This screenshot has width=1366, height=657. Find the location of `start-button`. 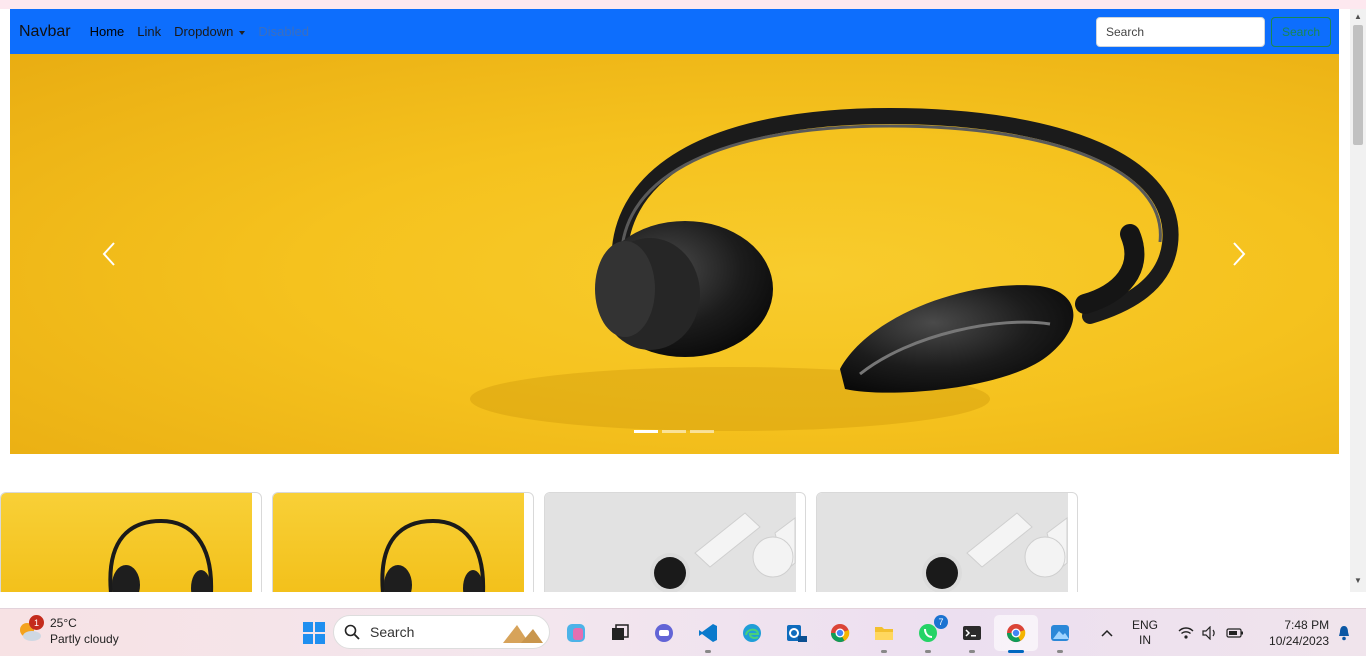

start-button is located at coordinates (314, 633).